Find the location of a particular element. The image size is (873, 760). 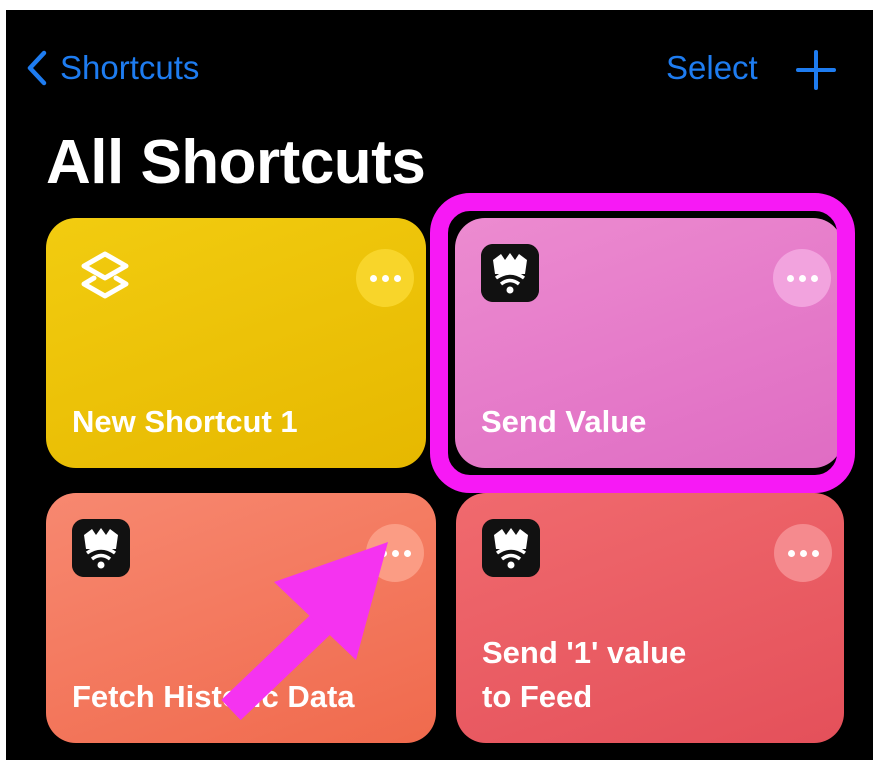

shortcut-label: Send Value is located at coordinates (564, 421).